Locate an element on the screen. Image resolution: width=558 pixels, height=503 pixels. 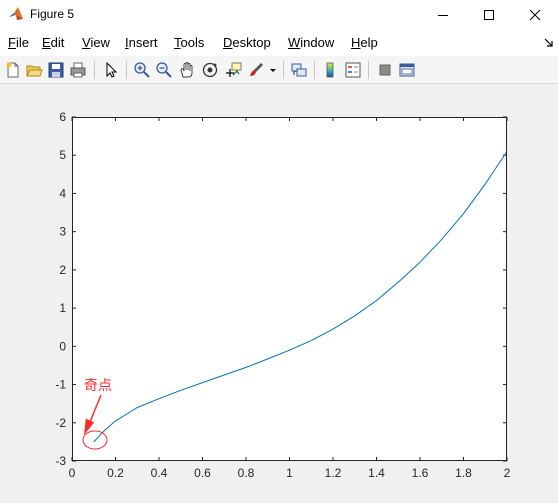
x-tick-label: 1.2 is located at coordinates (333, 473).